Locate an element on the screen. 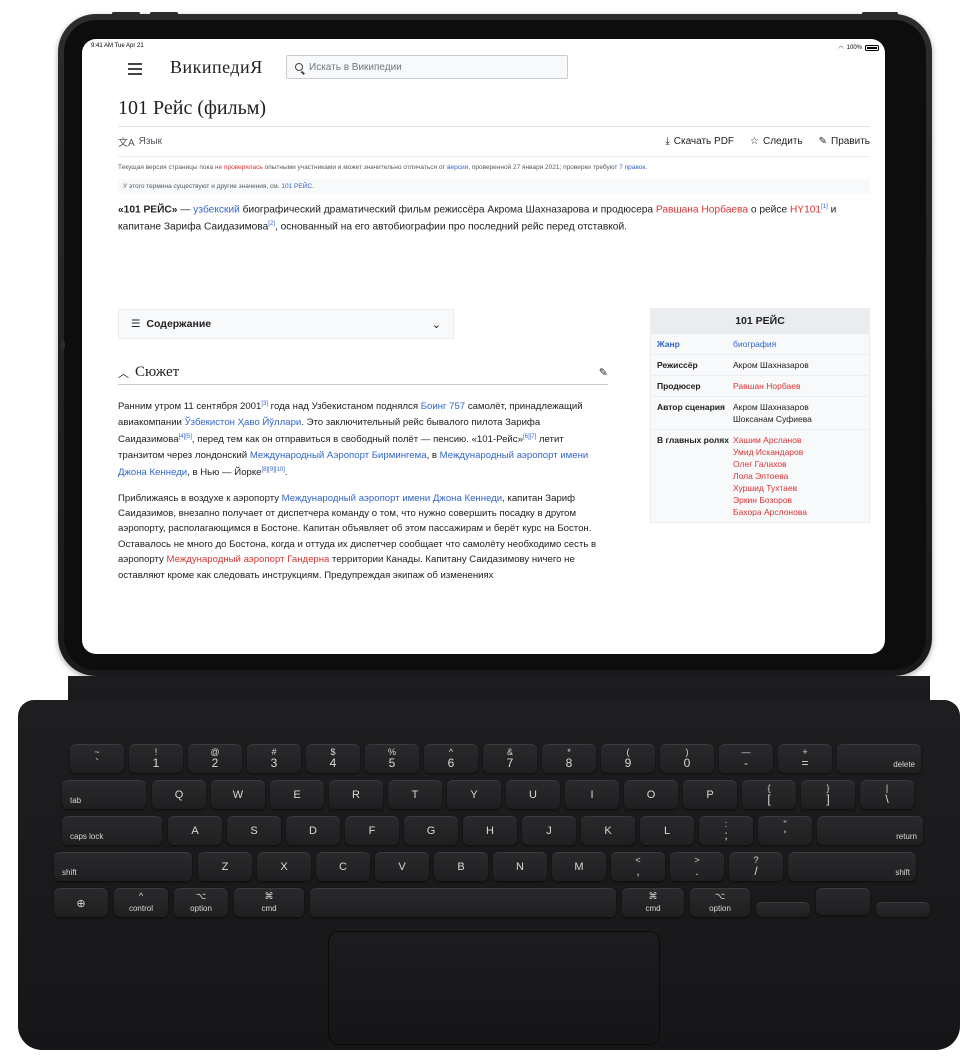  key: {[ is located at coordinates (769, 794).